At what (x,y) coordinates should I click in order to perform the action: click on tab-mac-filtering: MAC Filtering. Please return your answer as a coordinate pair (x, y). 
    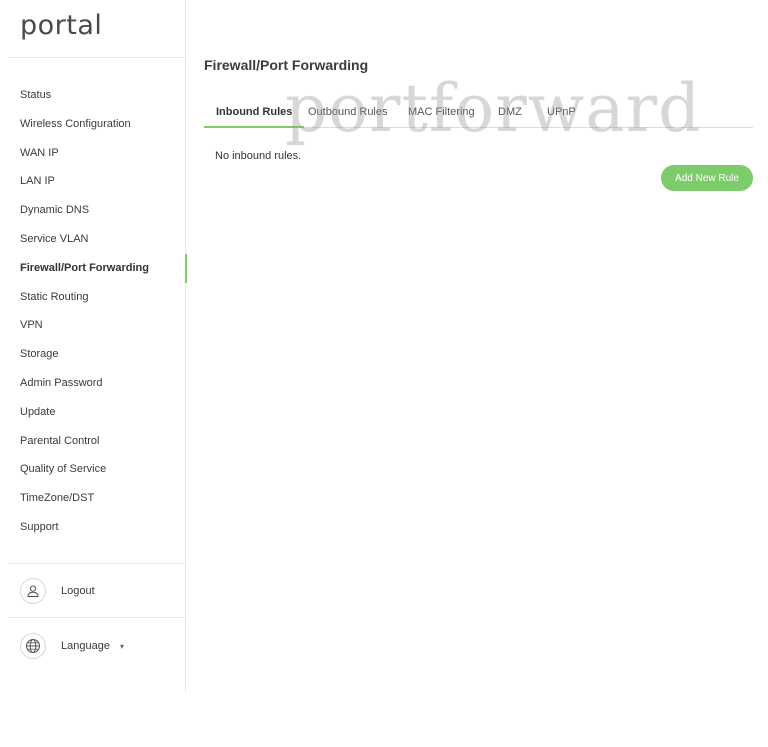
    Looking at the image, I should click on (441, 114).